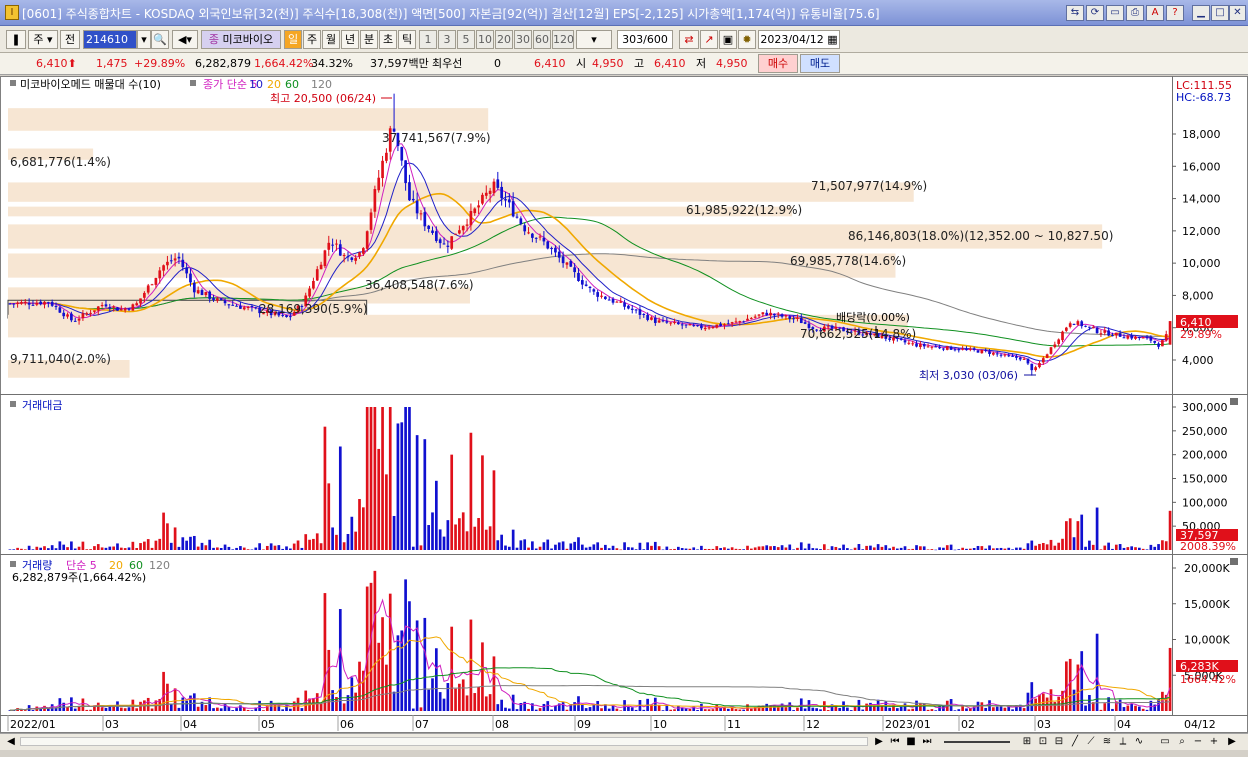 Image resolution: width=1248 pixels, height=757 pixels. Describe the element at coordinates (1139, 742) in the screenshot. I see `draw-cycle-icon: ∿` at that location.